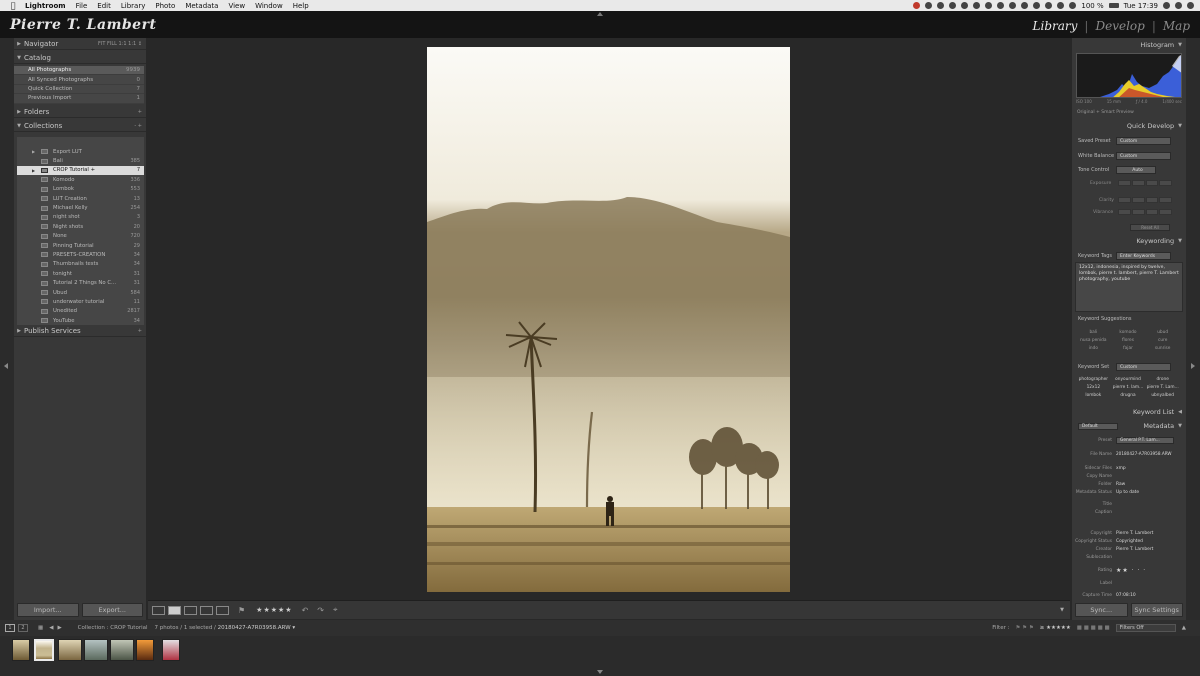 This screenshot has width=1200, height=676. I want to click on collection-item: Pinning Tutorial 29, so click(80, 245).